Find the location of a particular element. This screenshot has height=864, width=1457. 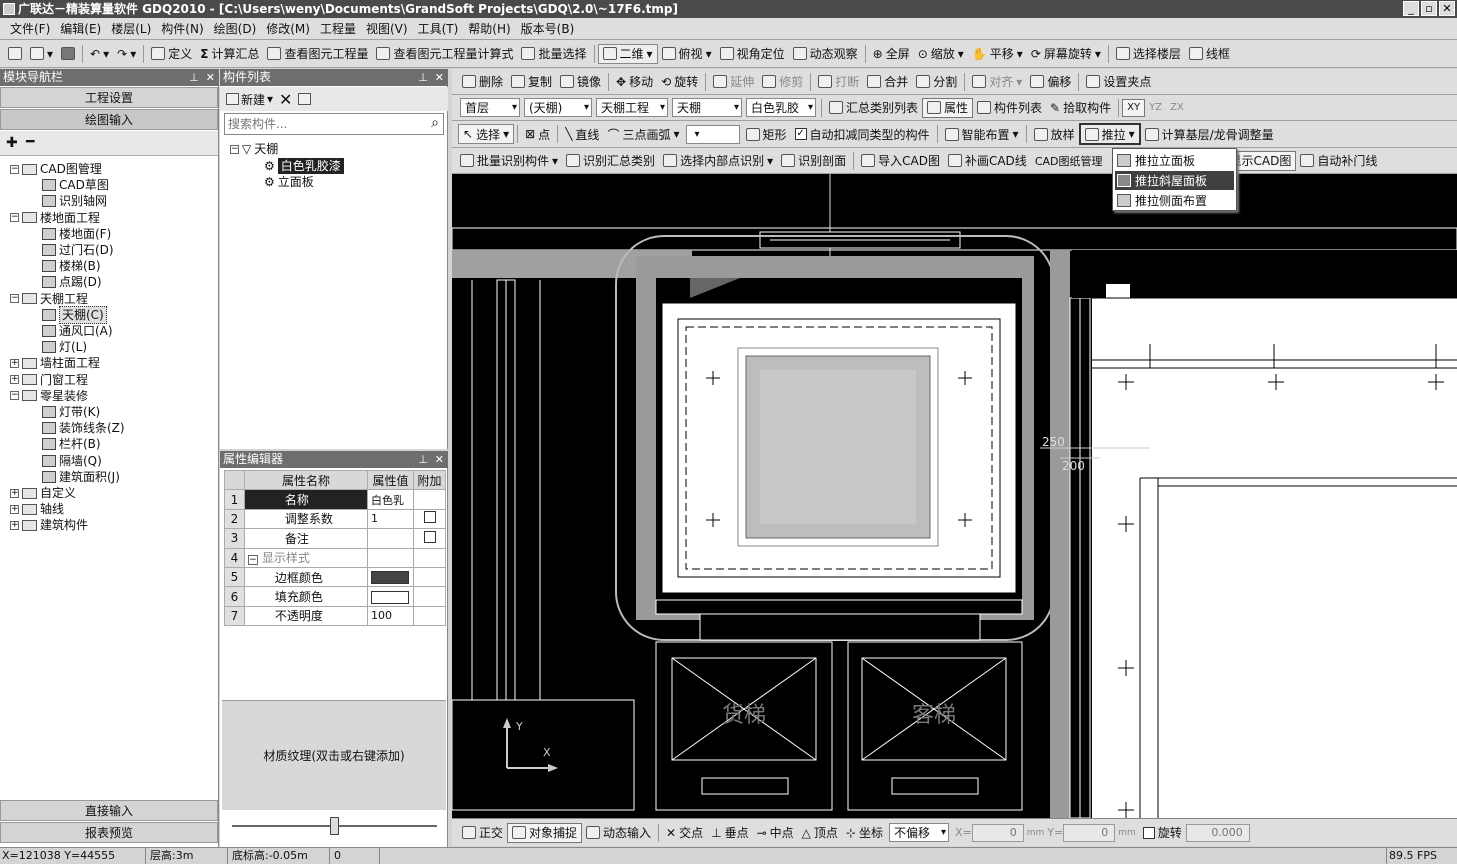

component-select: 白色乳胶 is located at coordinates (781, 107).